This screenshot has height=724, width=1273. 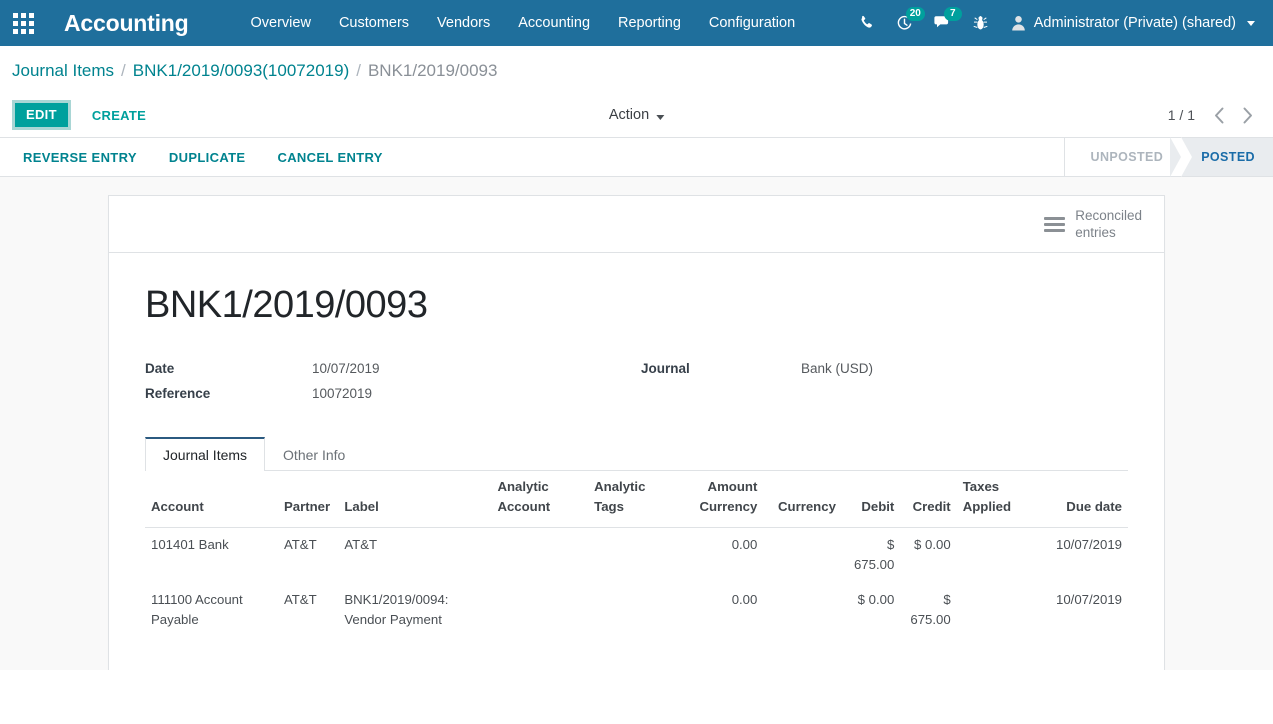 What do you see at coordinates (554, 23) in the screenshot?
I see `menu-item-accounting: Accounting` at bounding box center [554, 23].